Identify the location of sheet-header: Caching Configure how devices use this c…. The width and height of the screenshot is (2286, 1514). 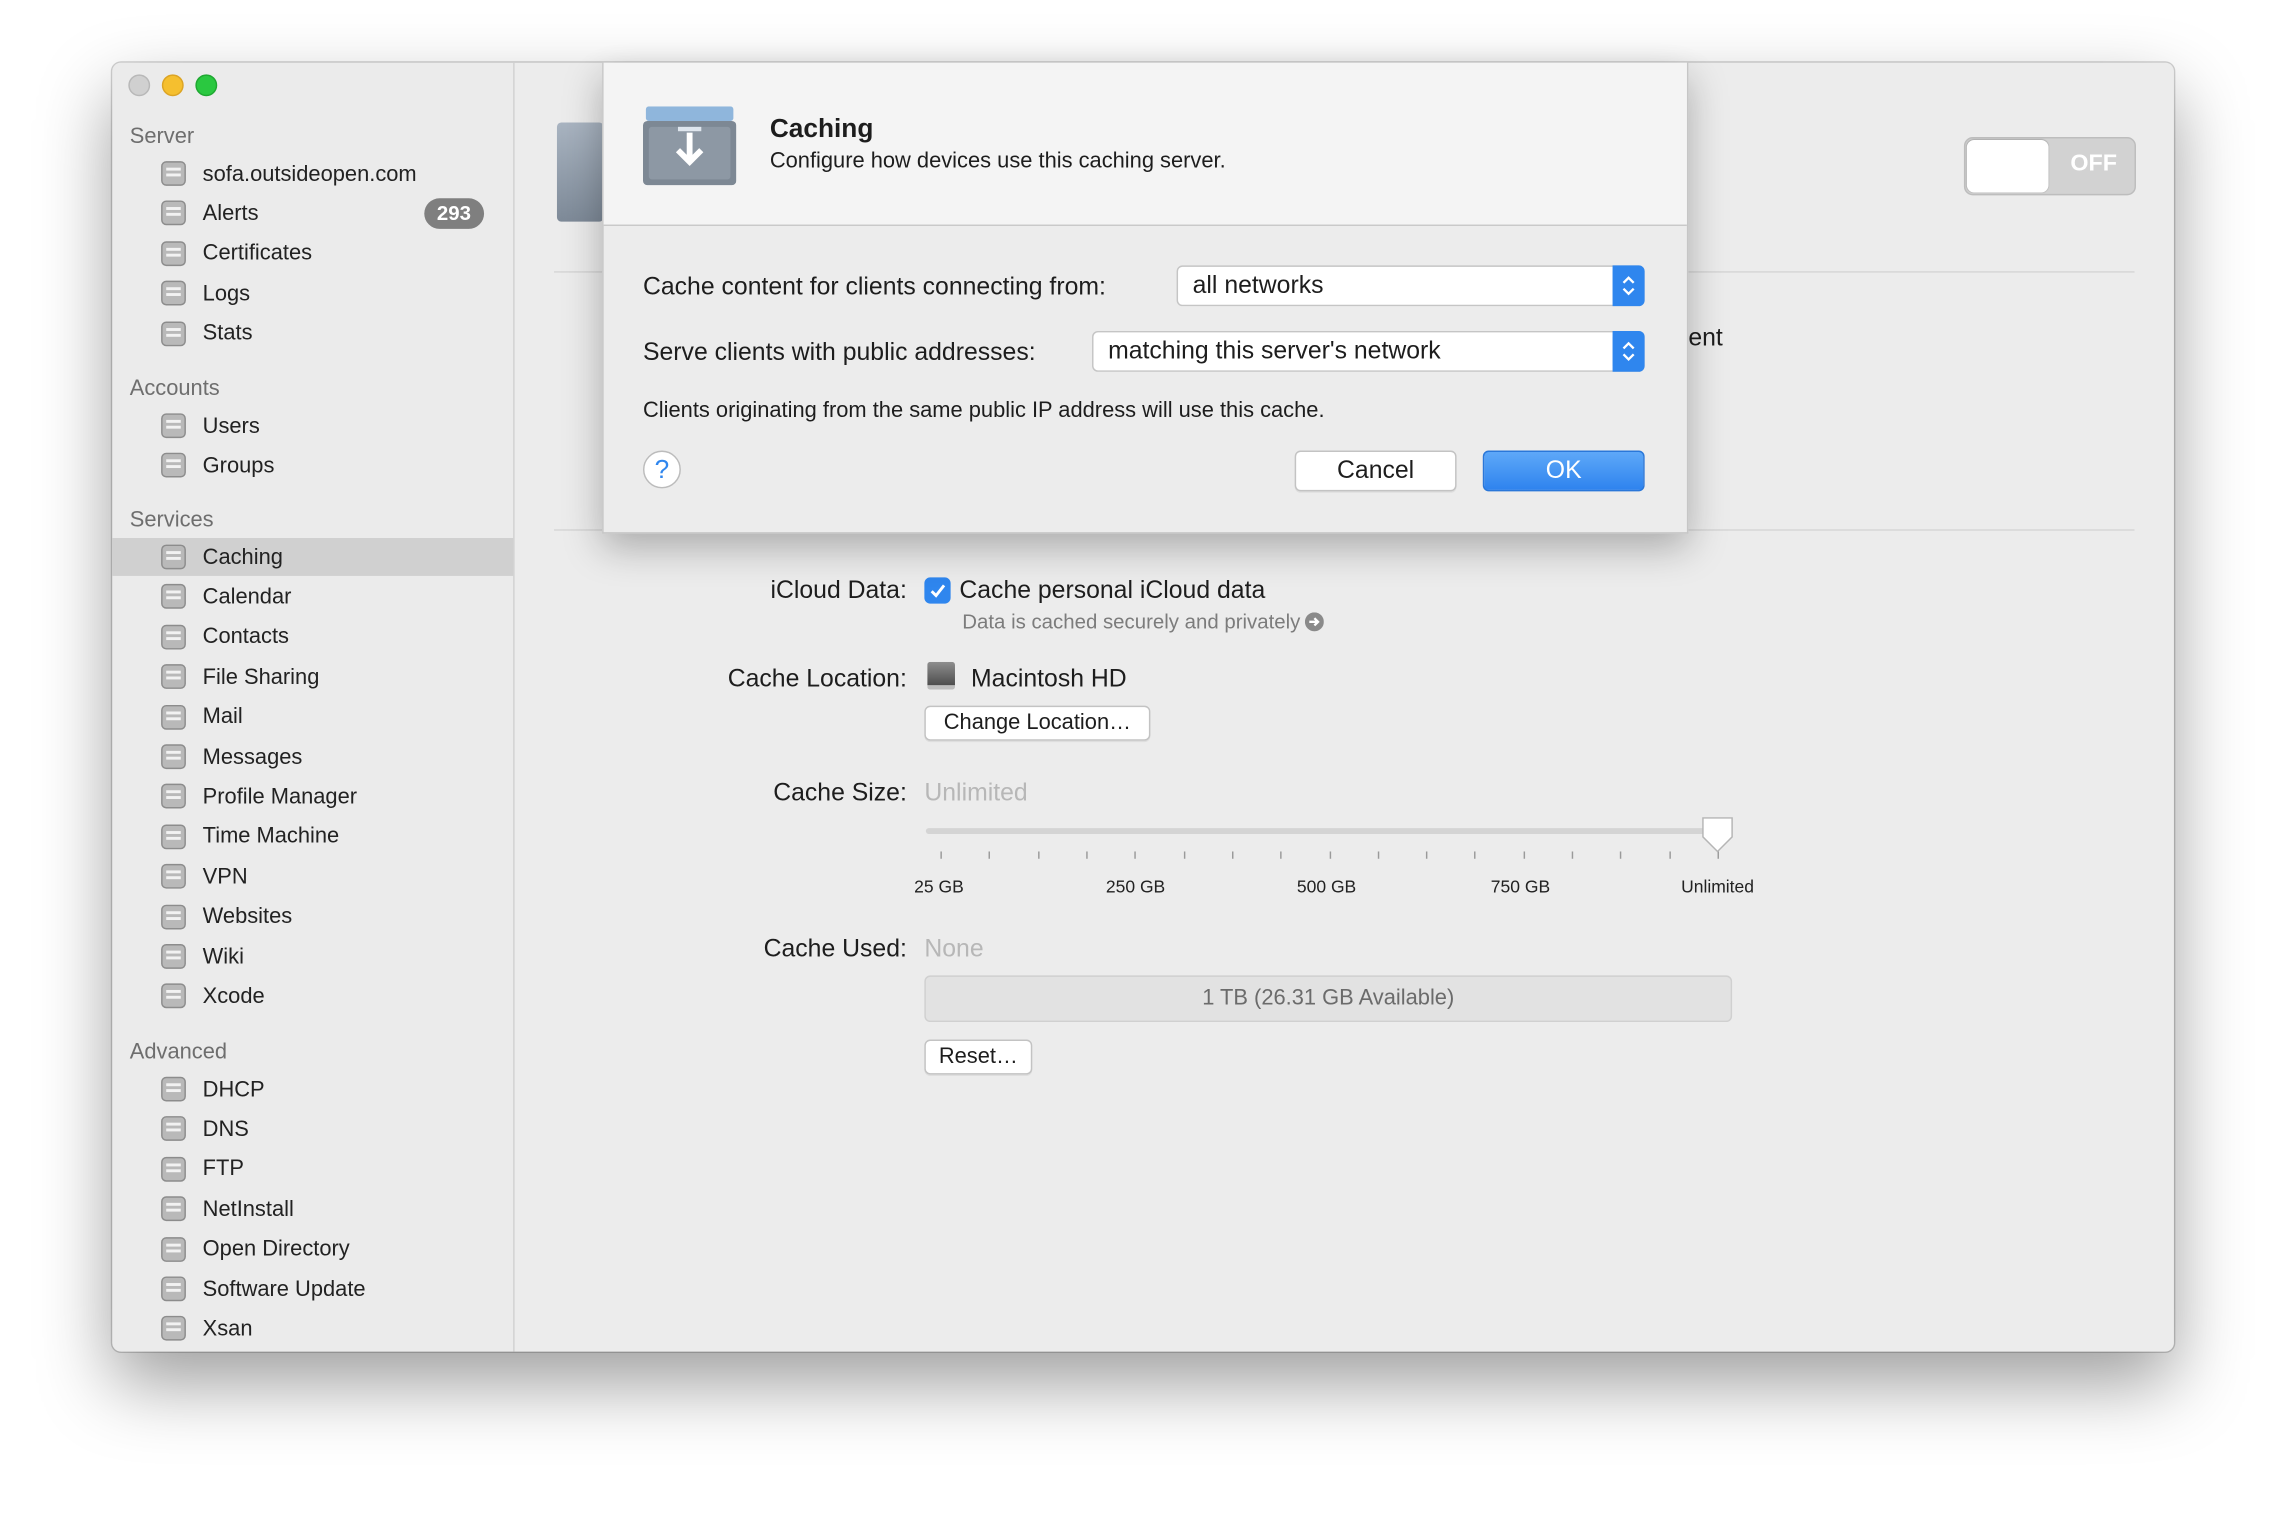
(1145, 144).